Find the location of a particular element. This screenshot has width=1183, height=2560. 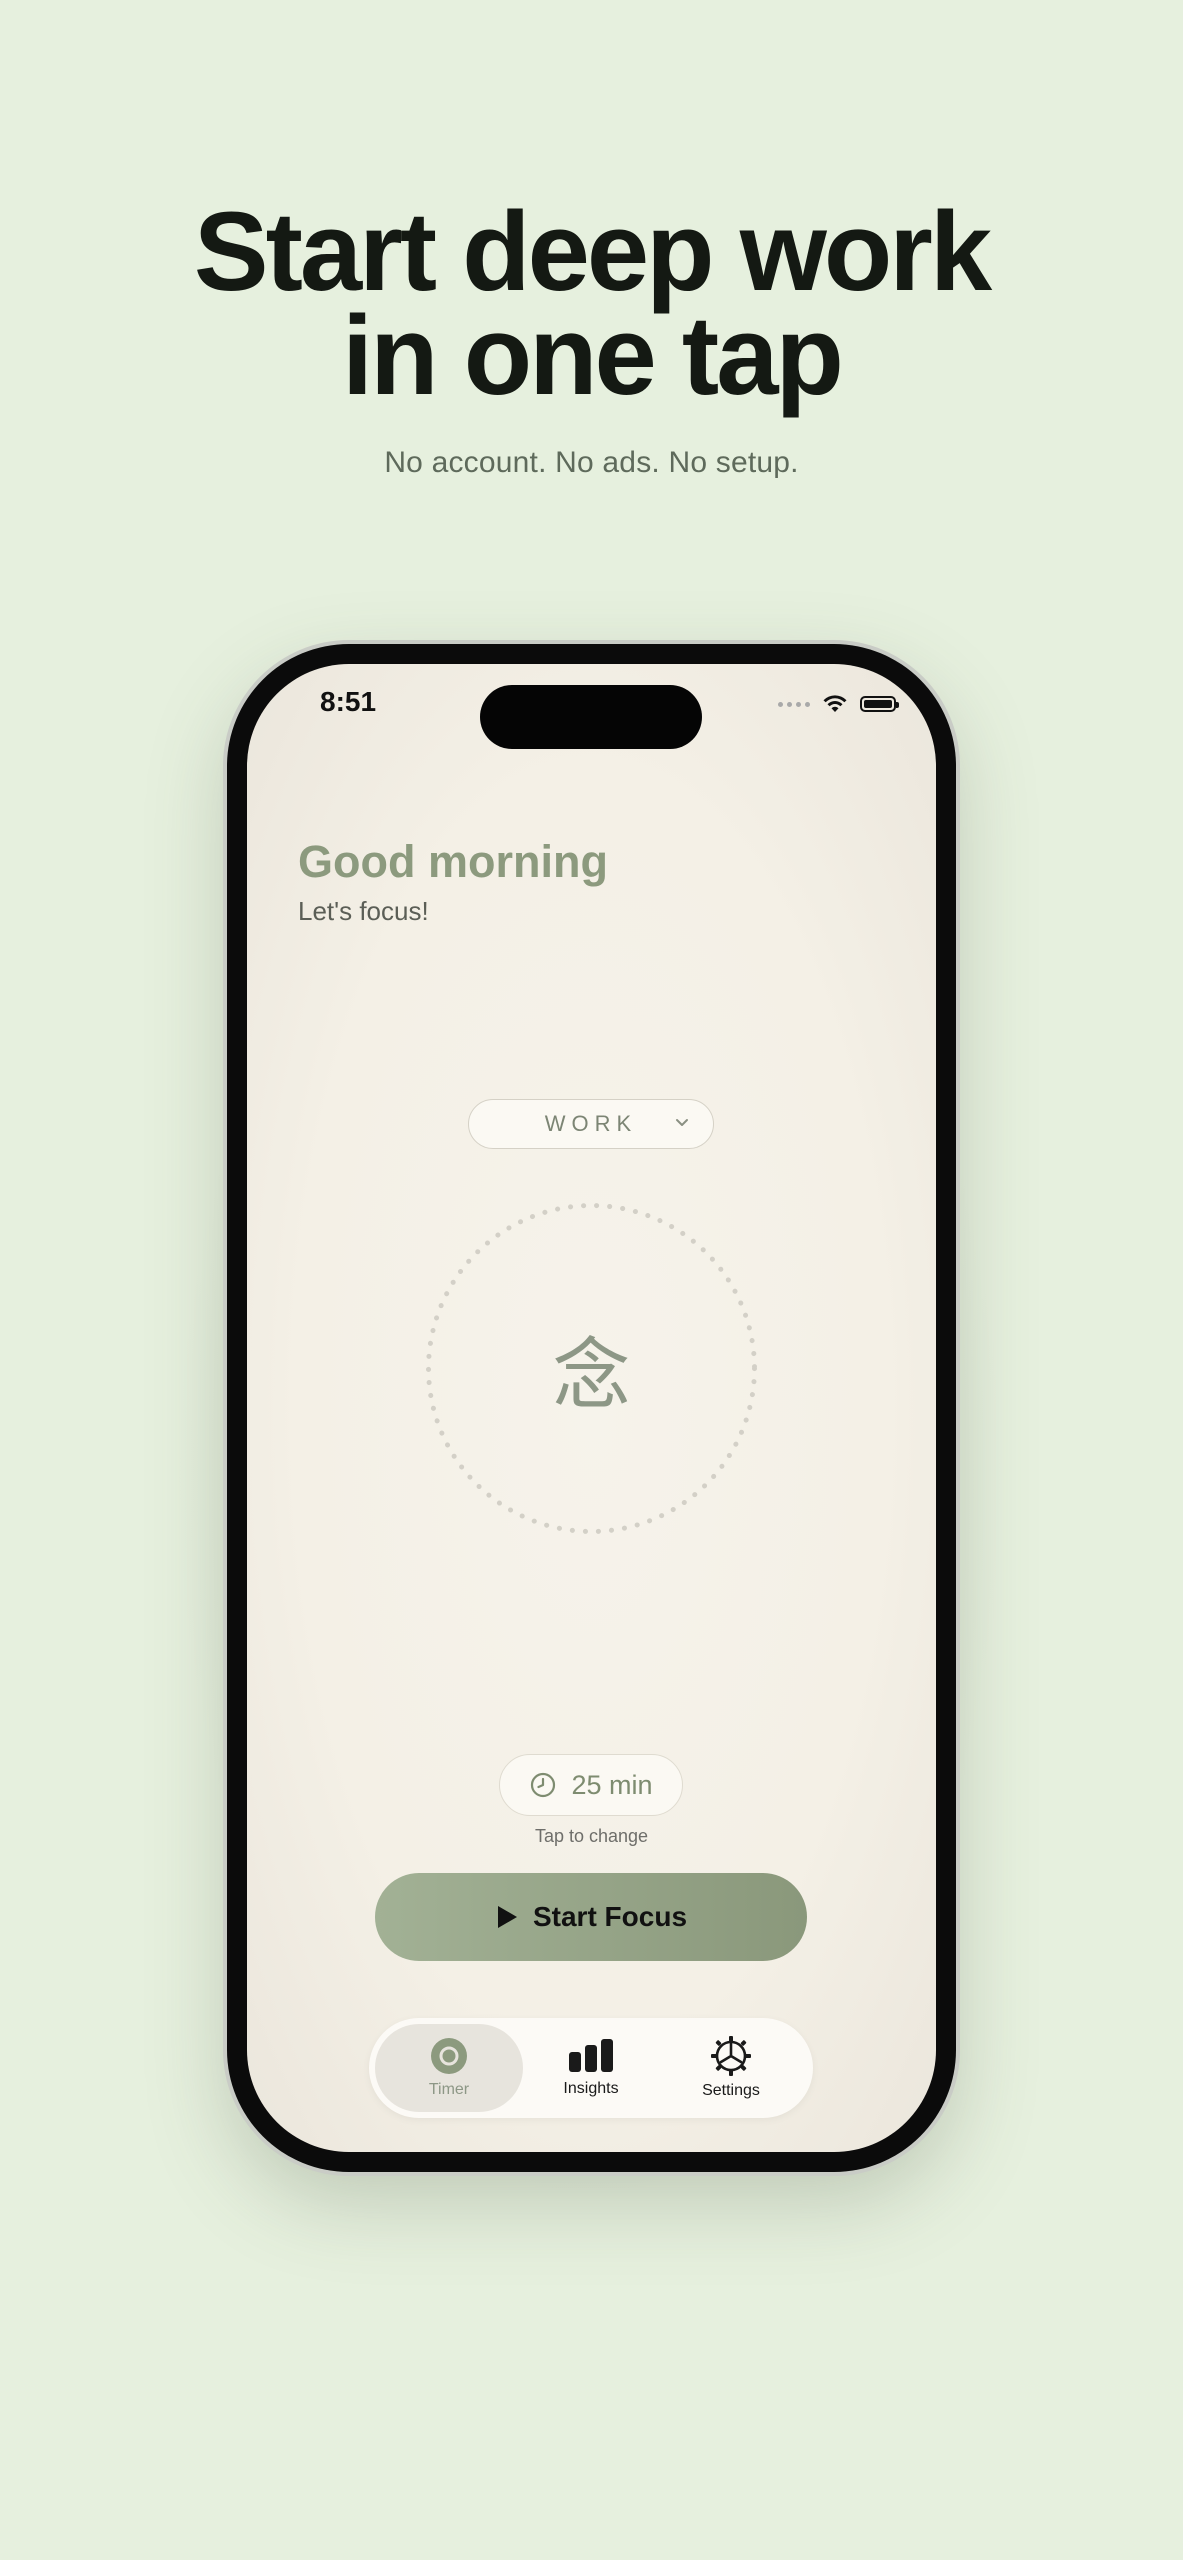

bar-chart-icon is located at coordinates (591, 2055).